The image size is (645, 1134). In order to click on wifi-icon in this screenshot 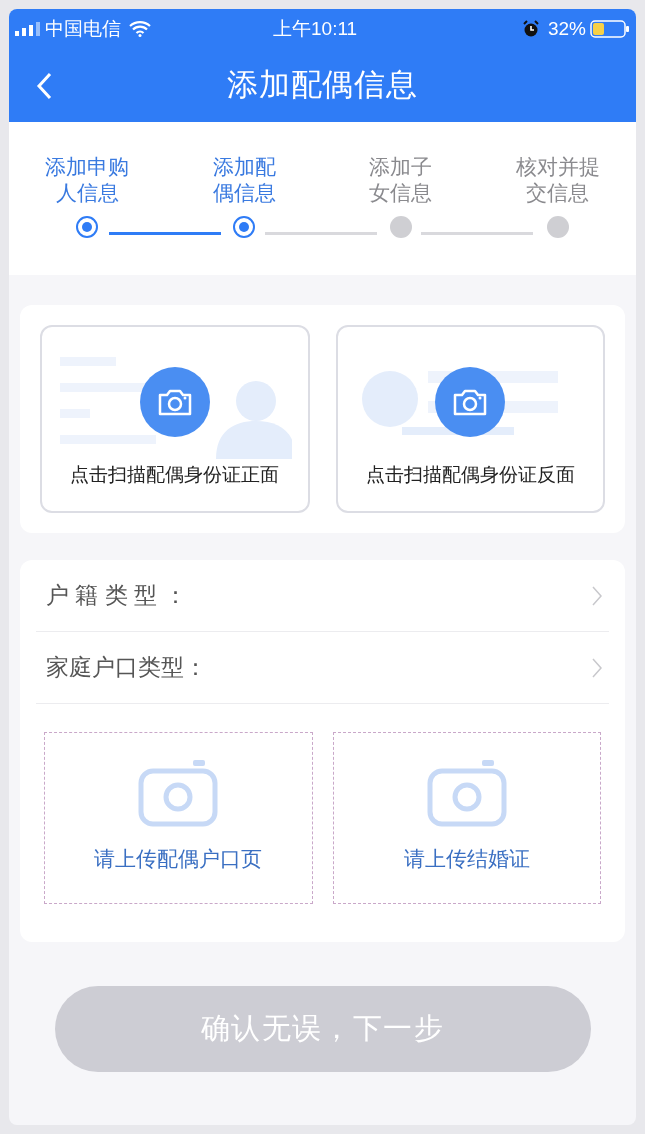, I will do `click(140, 29)`.